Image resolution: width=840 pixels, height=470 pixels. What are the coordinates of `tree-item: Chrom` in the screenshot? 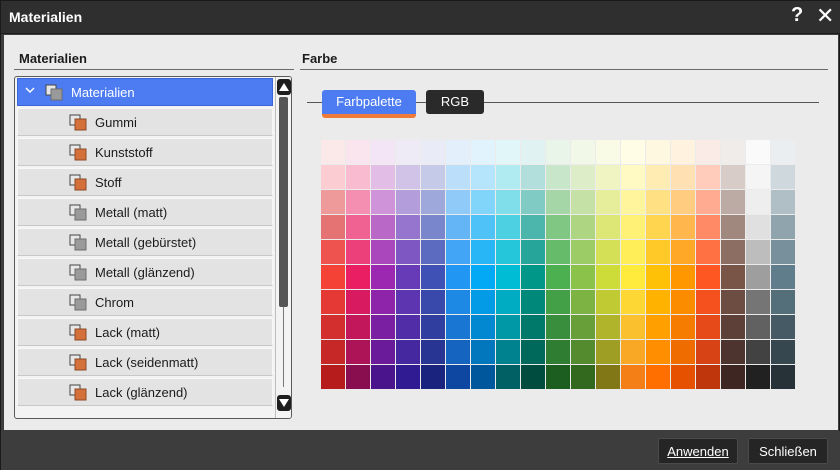 It's located at (145, 302).